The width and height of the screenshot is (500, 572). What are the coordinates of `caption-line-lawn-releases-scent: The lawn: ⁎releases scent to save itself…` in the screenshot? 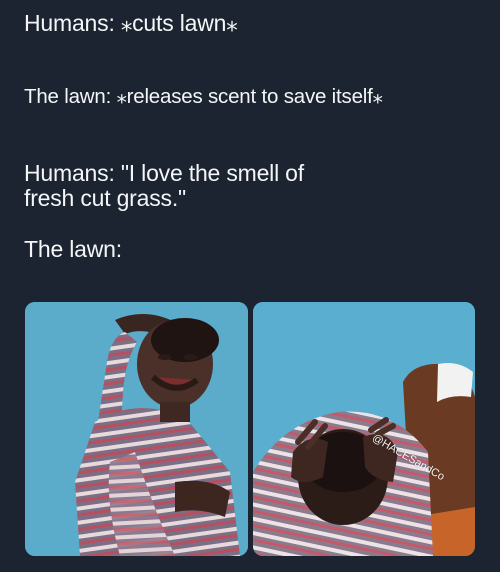 It's located at (203, 96).